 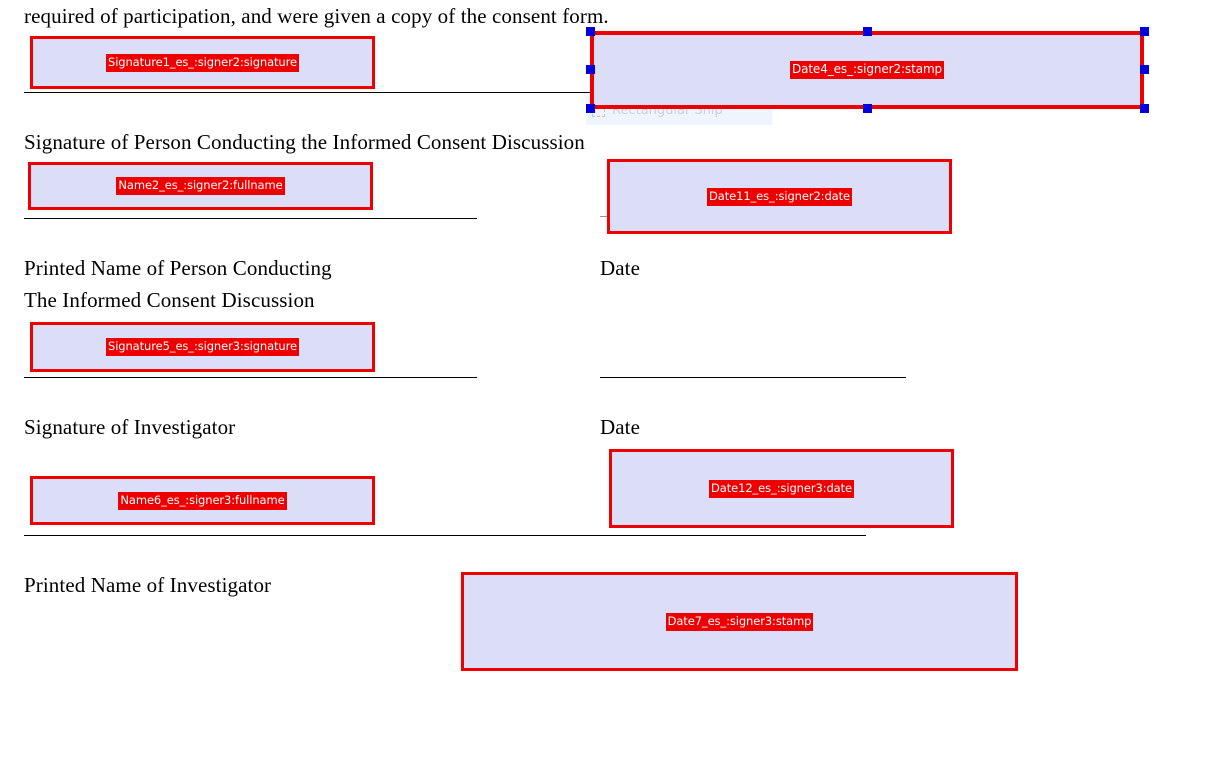 I want to click on form-field-date4: Date4_es_:signer2:stamp, so click(x=867, y=70).